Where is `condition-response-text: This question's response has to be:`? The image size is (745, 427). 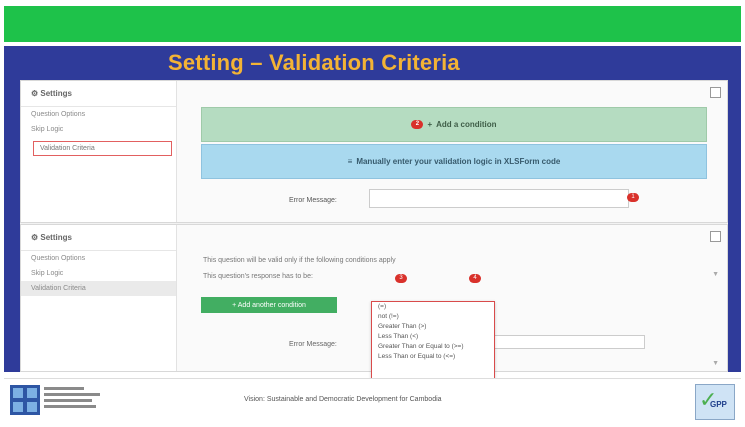
condition-response-text: This question's response has to be: is located at coordinates (258, 276).